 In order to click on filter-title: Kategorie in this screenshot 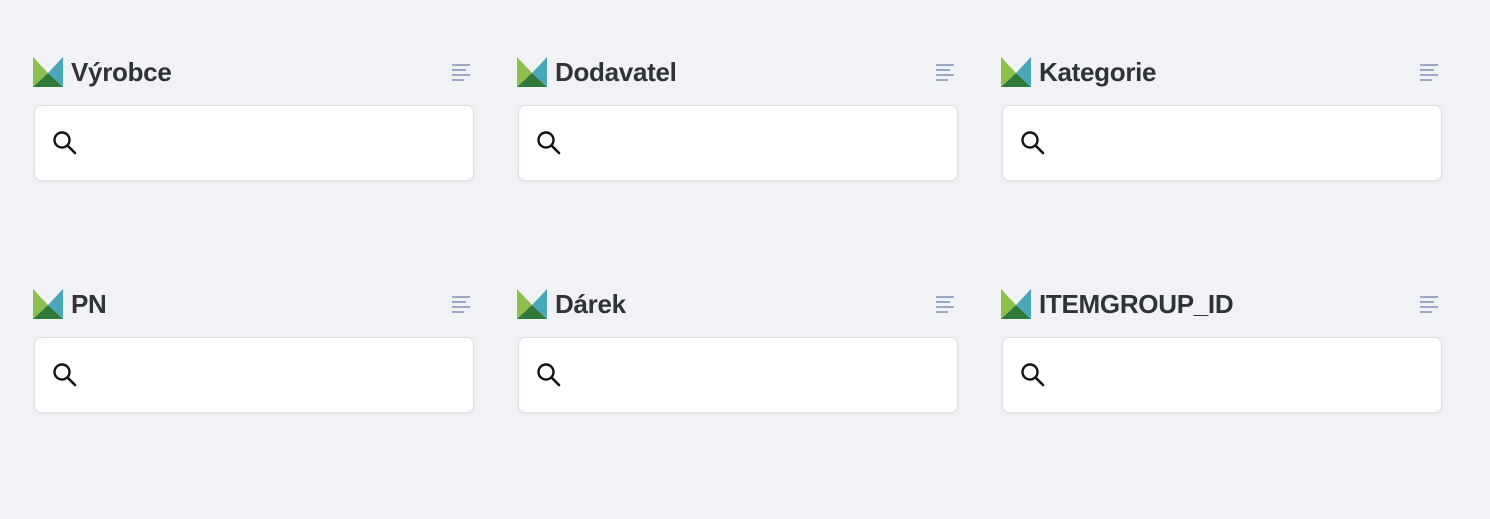, I will do `click(1098, 71)`.